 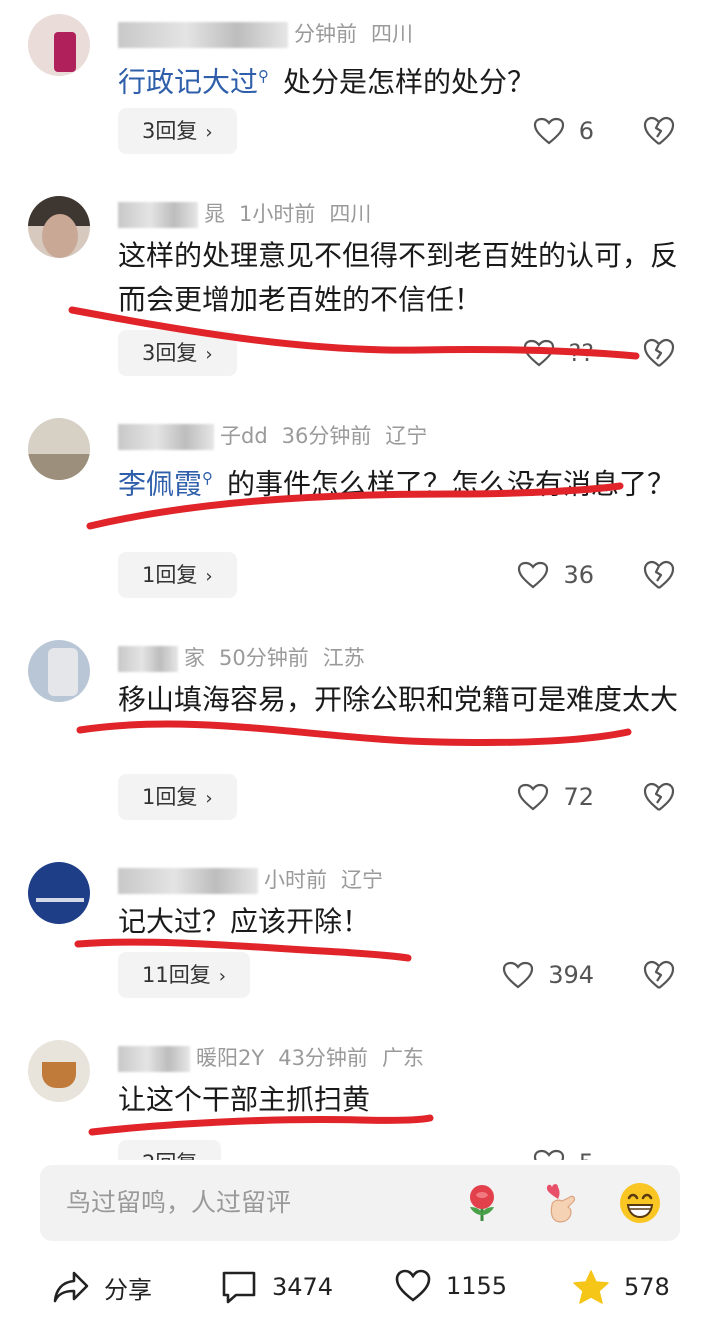 I want to click on comment-meta: 暖阳2Y 43分钟前 广东, so click(x=278, y=1057).